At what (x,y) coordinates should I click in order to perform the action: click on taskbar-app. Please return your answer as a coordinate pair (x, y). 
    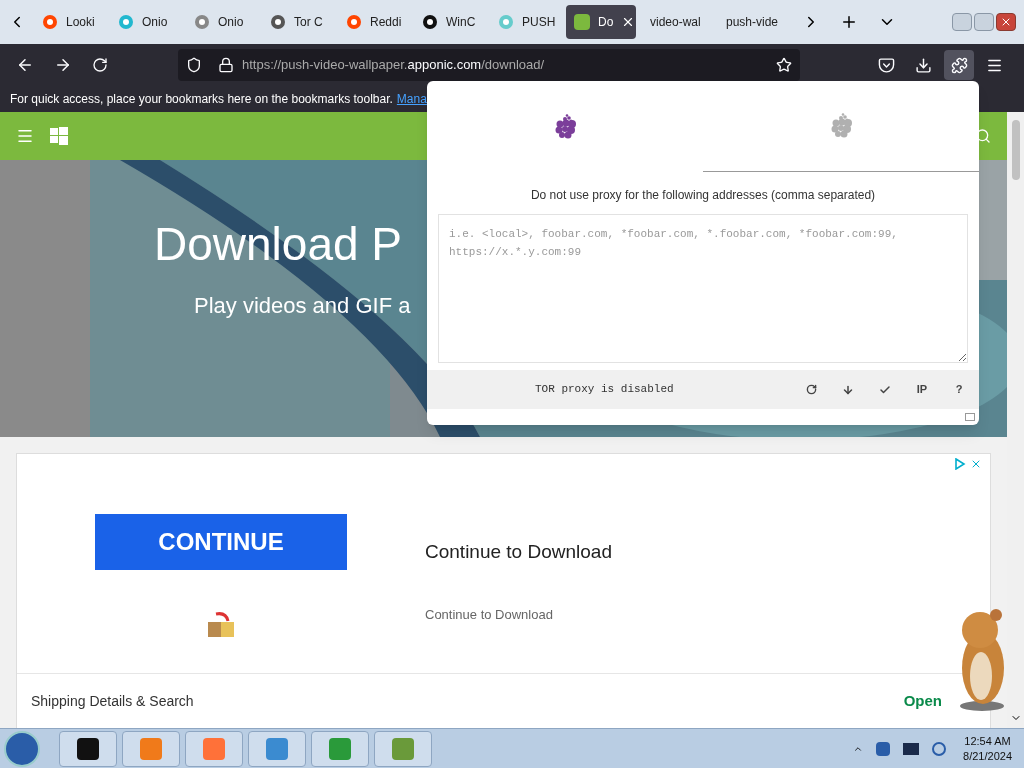
    Looking at the image, I should click on (88, 748).